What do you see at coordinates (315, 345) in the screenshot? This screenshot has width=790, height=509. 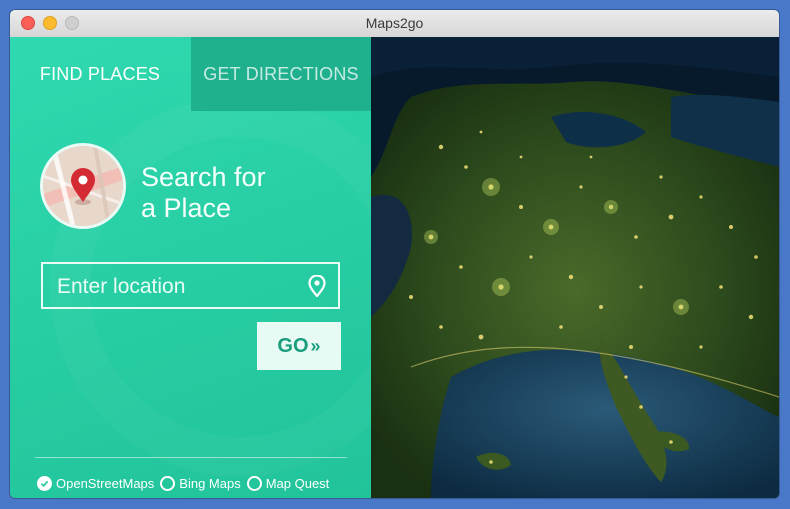 I see `double-chevron-right-icon: »` at bounding box center [315, 345].